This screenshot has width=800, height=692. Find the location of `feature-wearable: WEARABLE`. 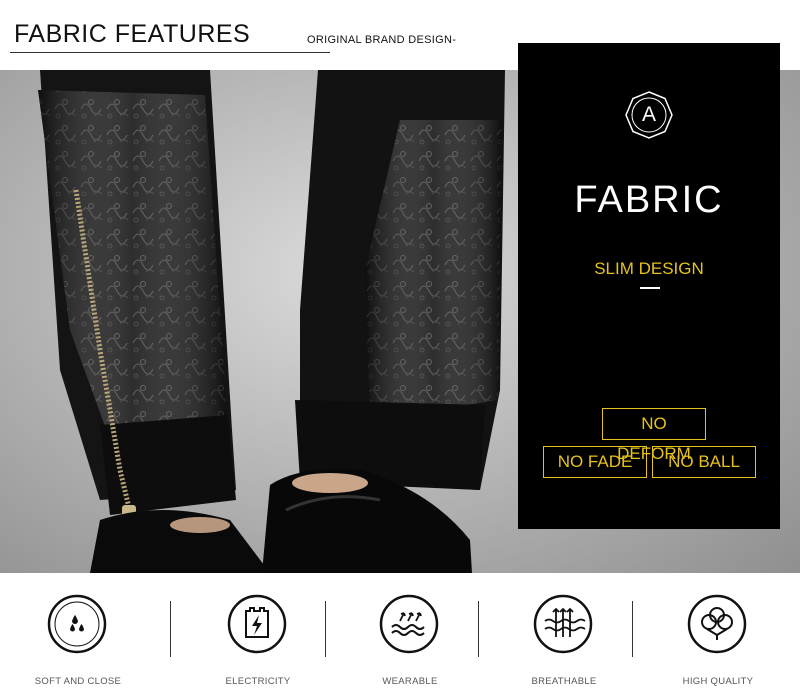

feature-wearable: WEARABLE is located at coordinates (412, 632).